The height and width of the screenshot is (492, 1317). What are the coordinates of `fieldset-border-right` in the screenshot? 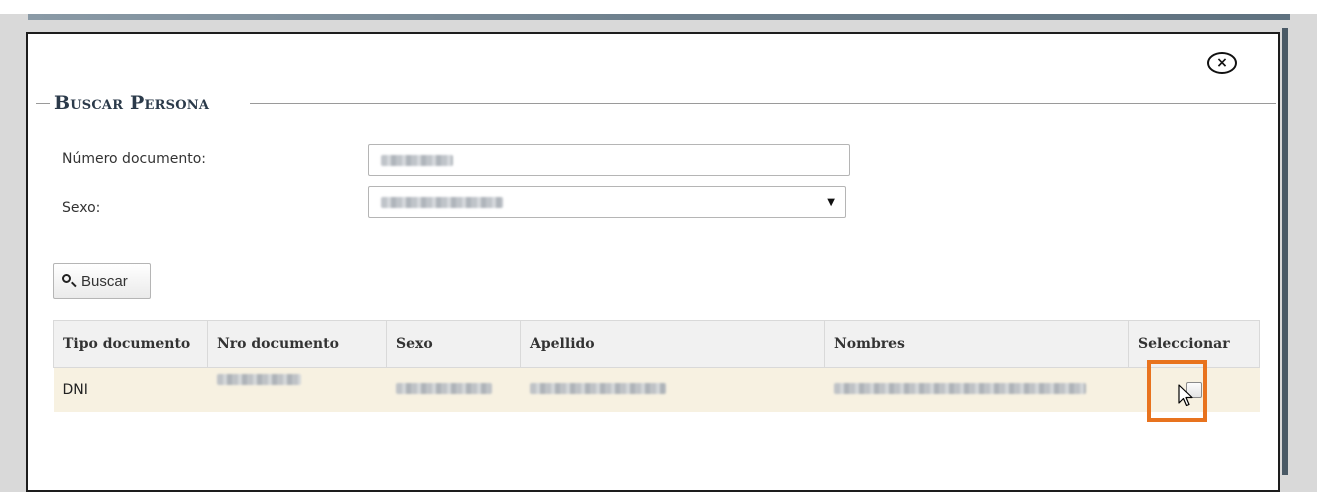 It's located at (763, 103).